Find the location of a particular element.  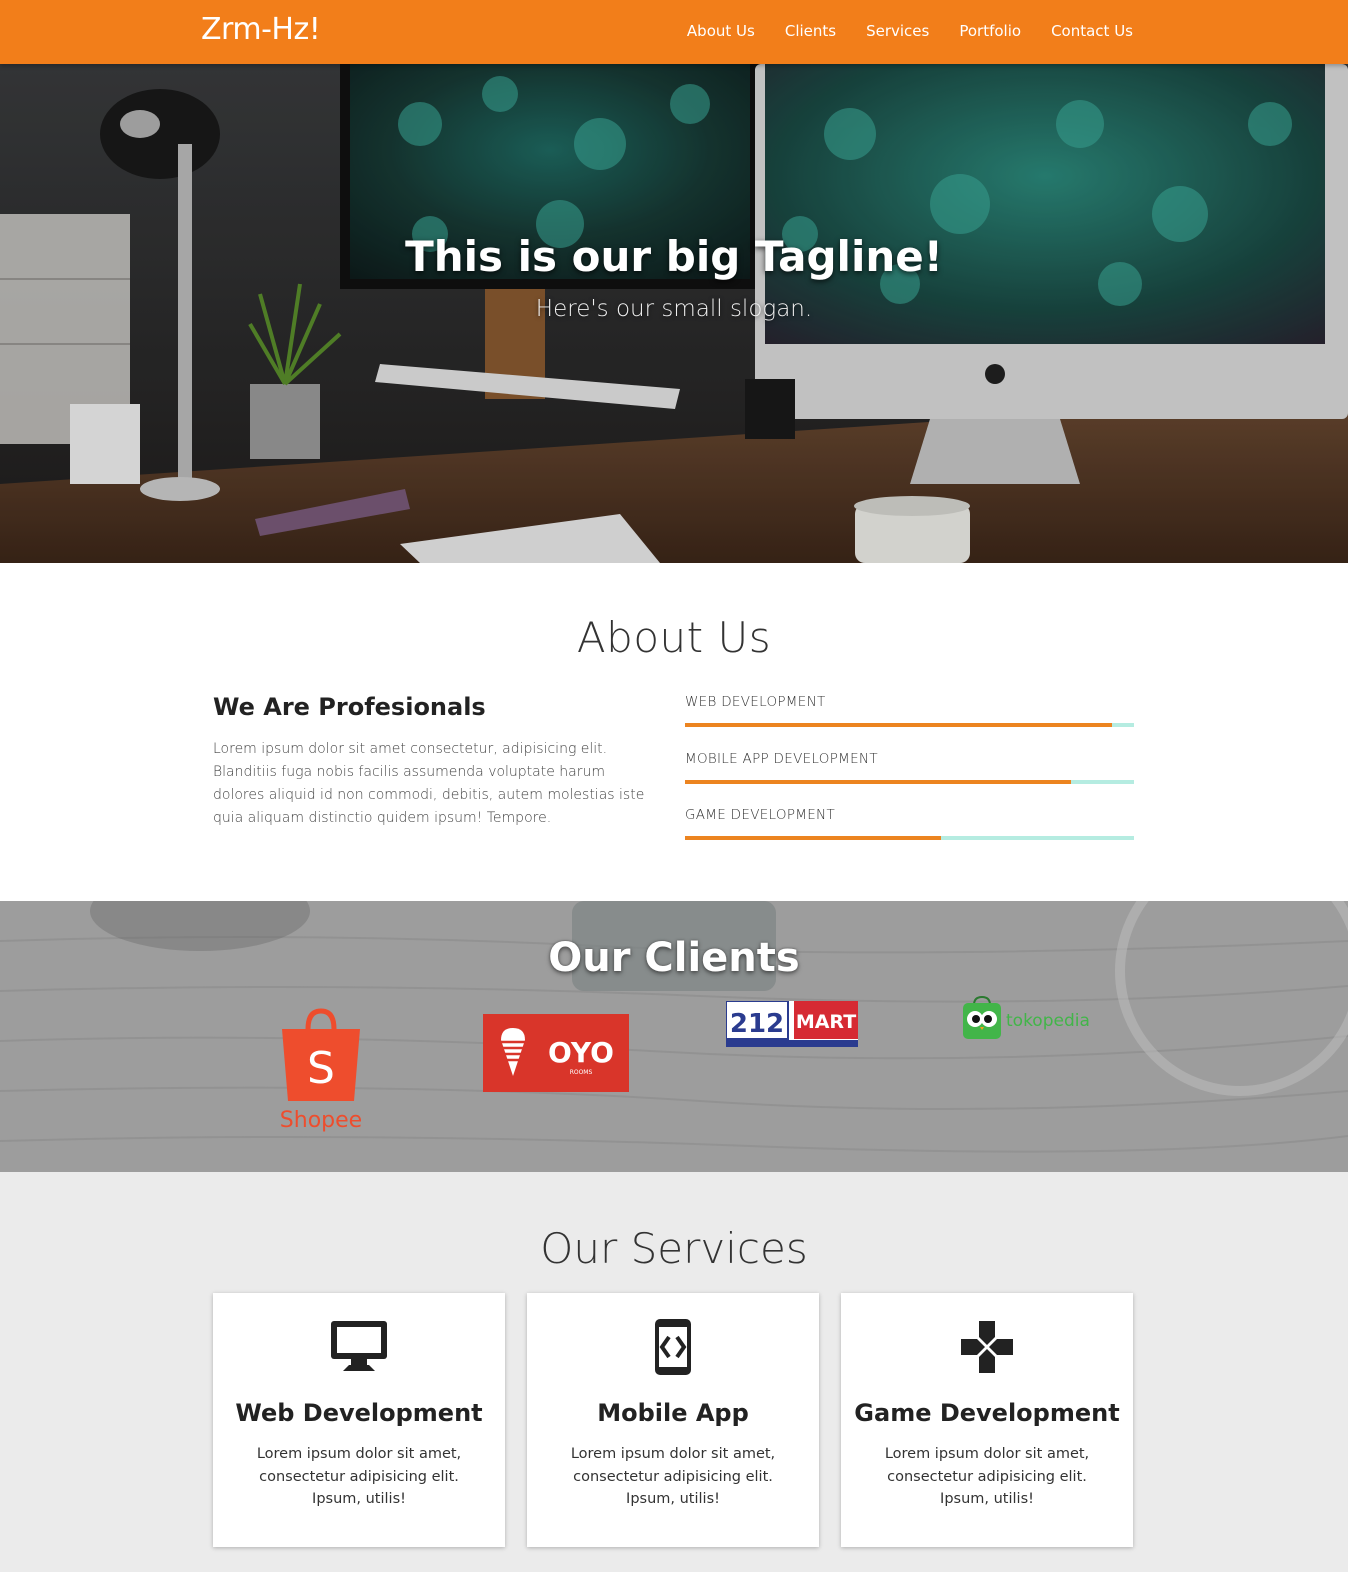

mobile-code-icon is located at coordinates (673, 1348).